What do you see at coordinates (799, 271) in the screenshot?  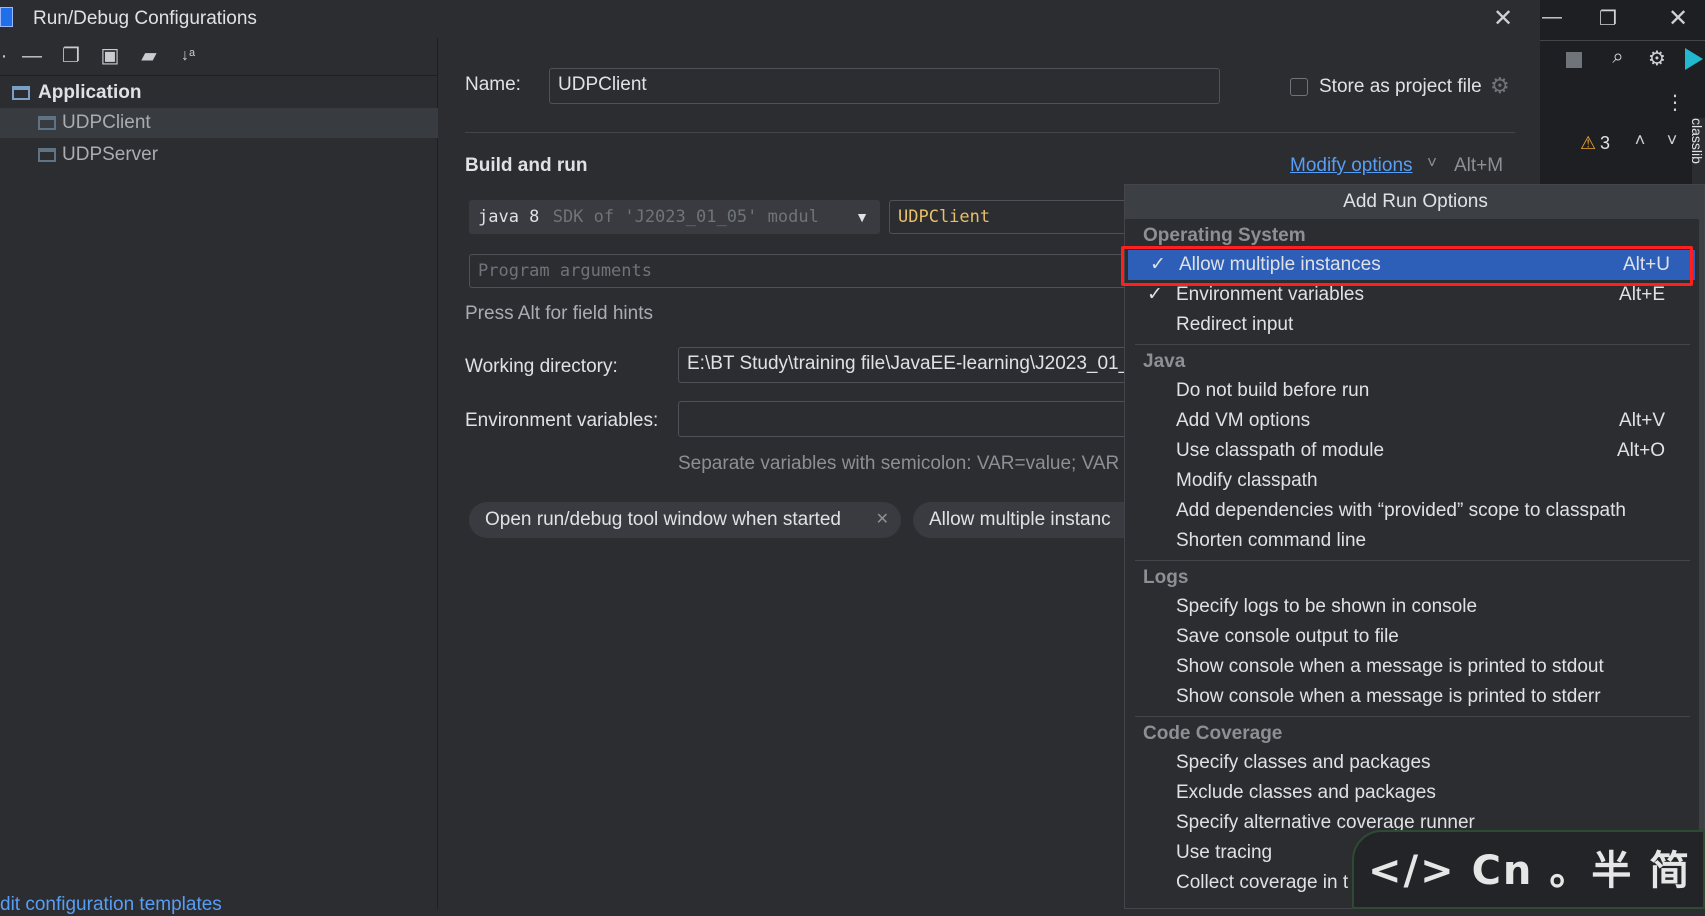 I see `program-arguments-input: Program arguments` at bounding box center [799, 271].